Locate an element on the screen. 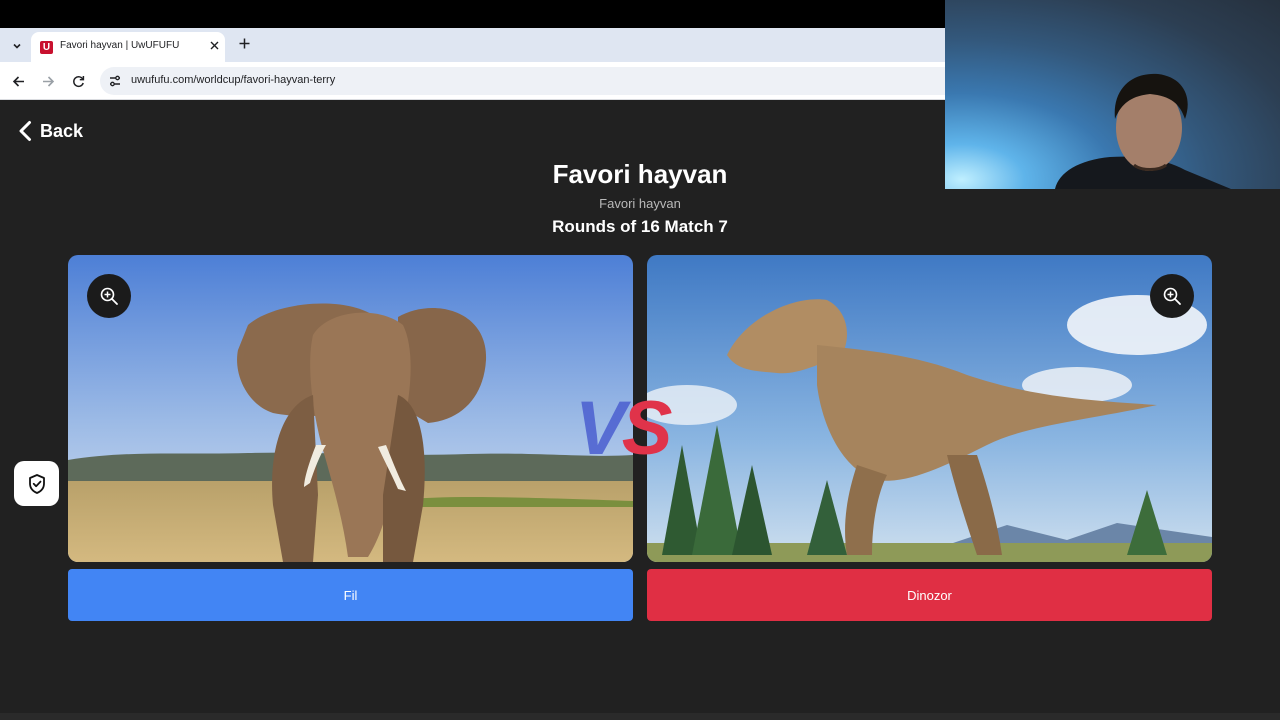 The image size is (1280, 720). plus-icon is located at coordinates (244, 43).